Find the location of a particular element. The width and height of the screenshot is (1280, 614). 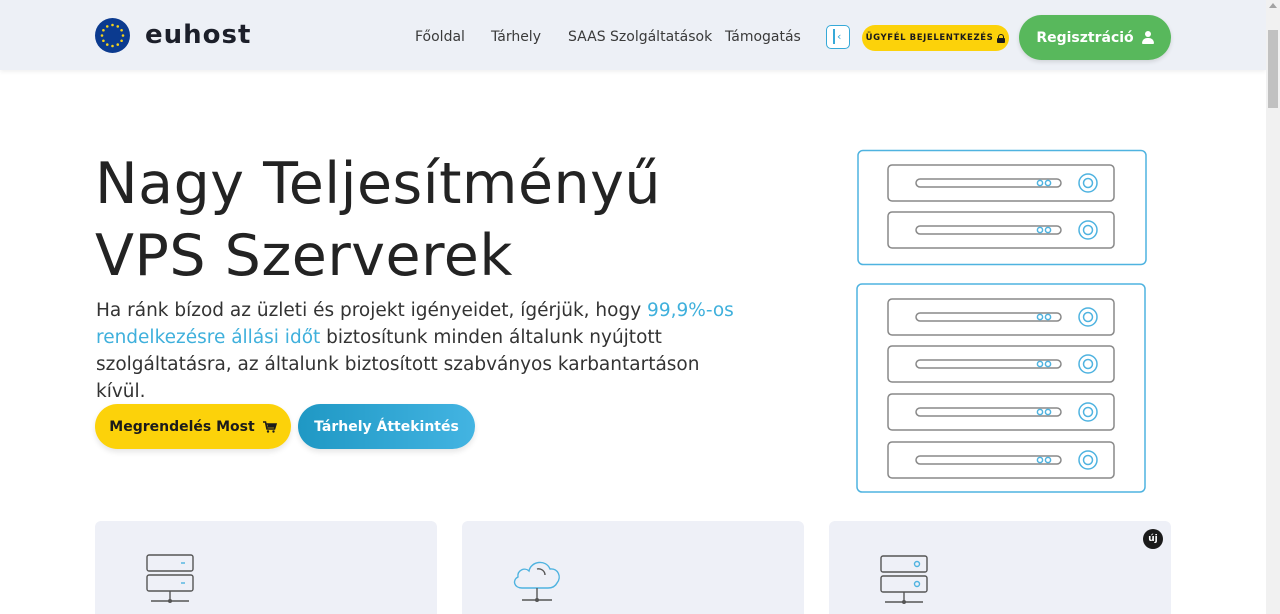

nav-item-hosting: Tárhely is located at coordinates (516, 37).